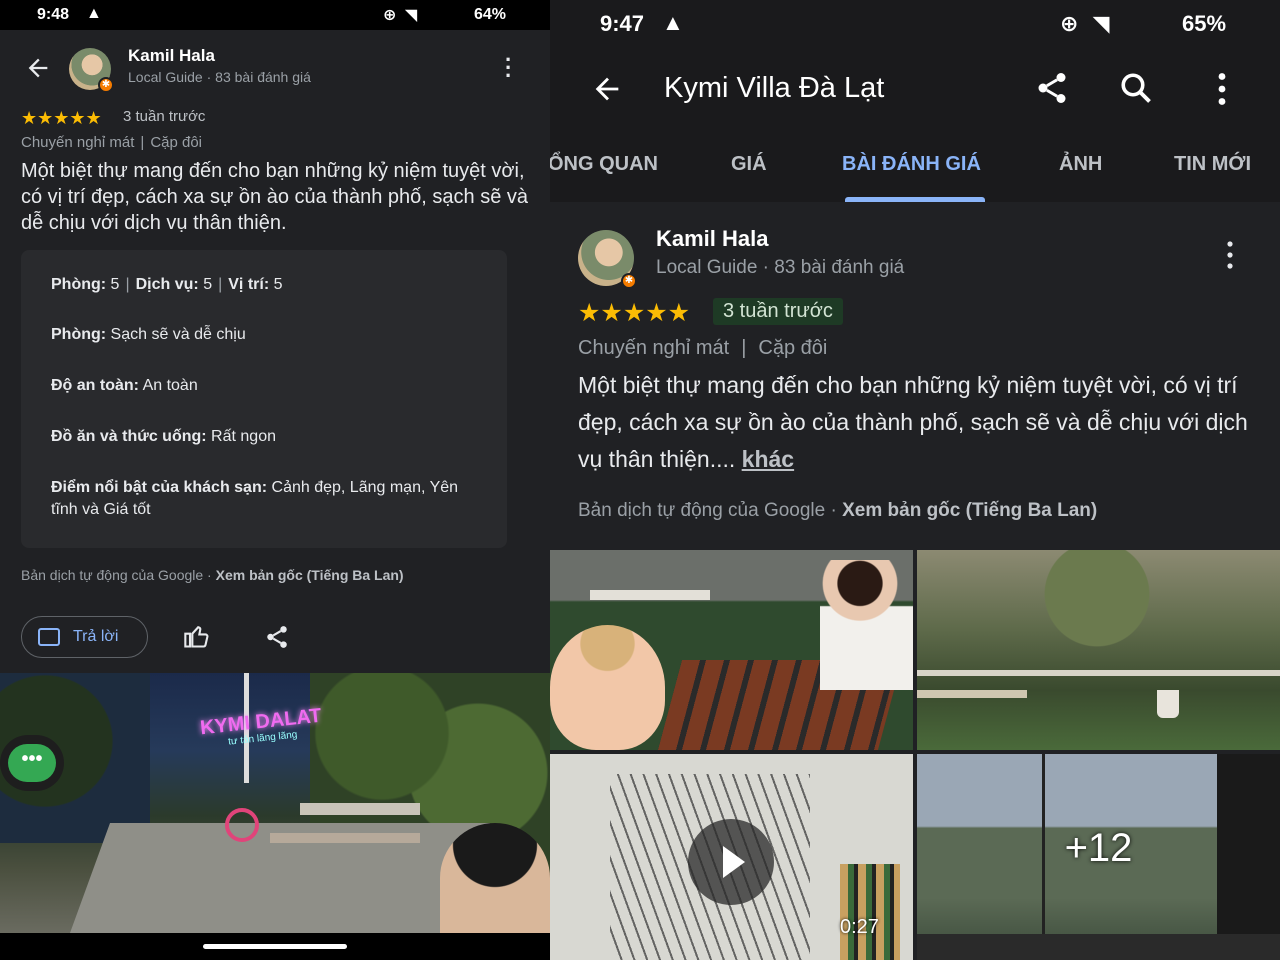 The height and width of the screenshot is (960, 1280). What do you see at coordinates (412, 15) in the screenshot?
I see `wifi-icon: ◥` at bounding box center [412, 15].